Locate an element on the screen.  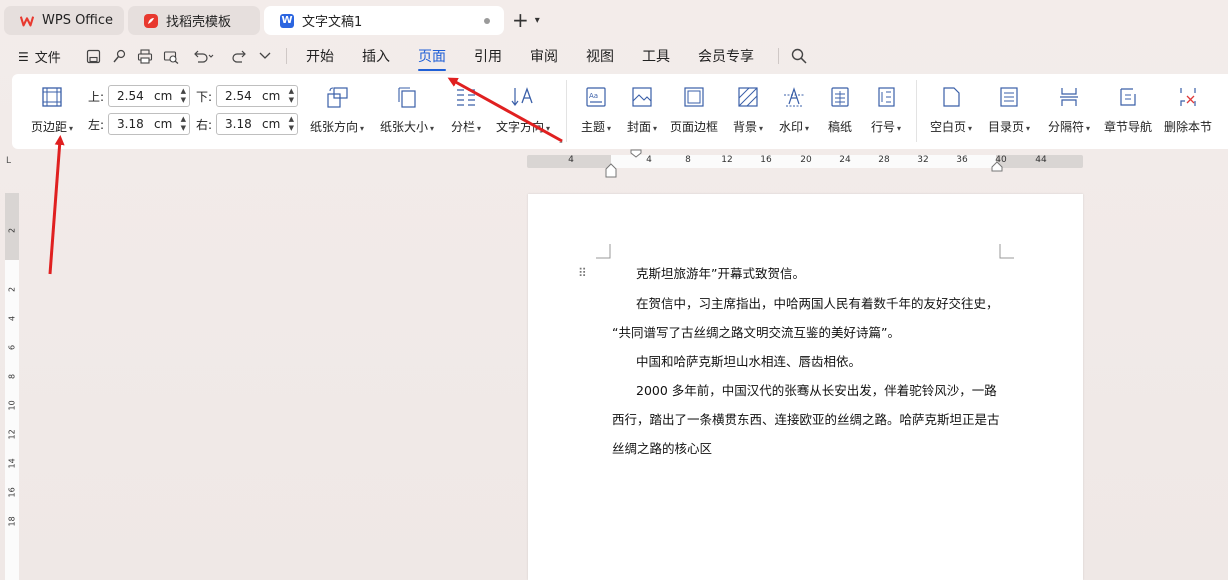
paragraph: 在贺信中，习主席指出，中哈两国人民有着数千年的友好交往史， is located at coordinates (808, 303).